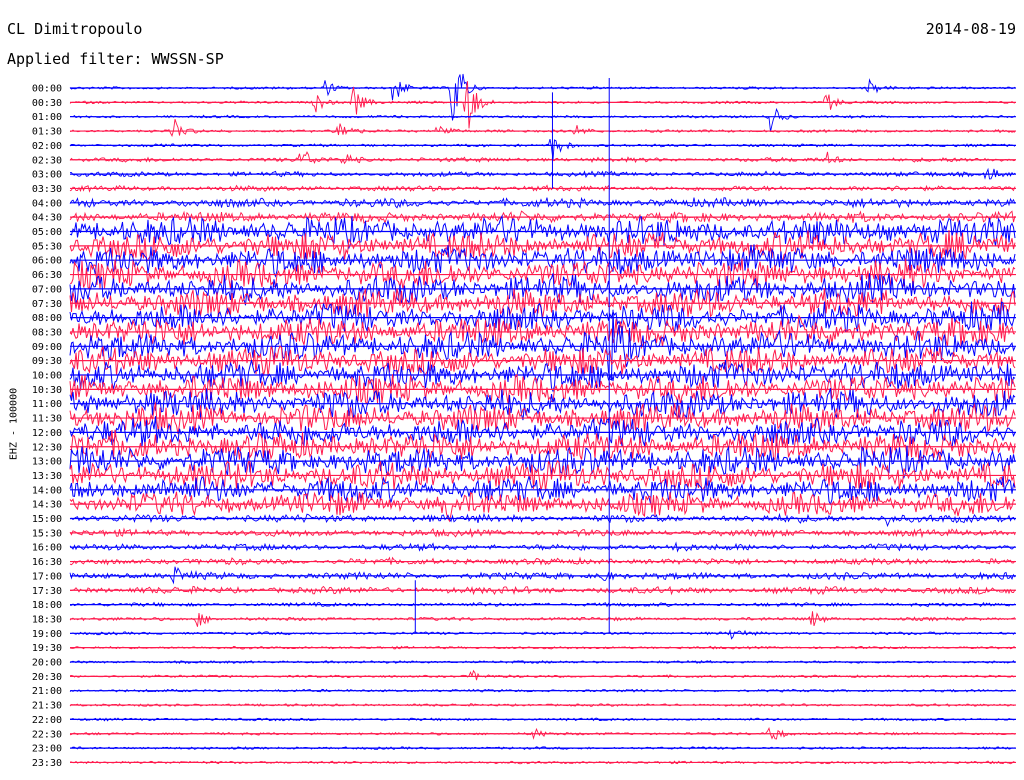 The width and height of the screenshot is (1024, 780). I want to click on row-time-label: 17:00, so click(47, 576).